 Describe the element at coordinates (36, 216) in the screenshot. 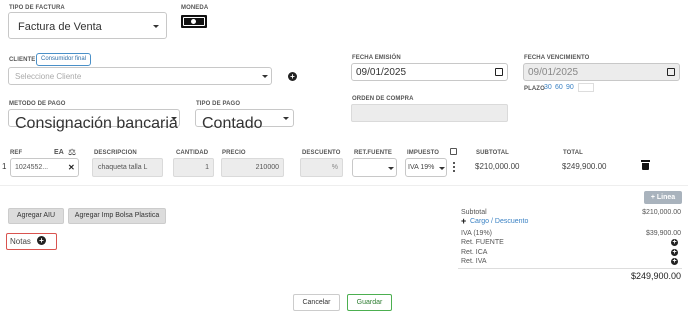

I see `add-aiu-button: Agregar AIU` at that location.